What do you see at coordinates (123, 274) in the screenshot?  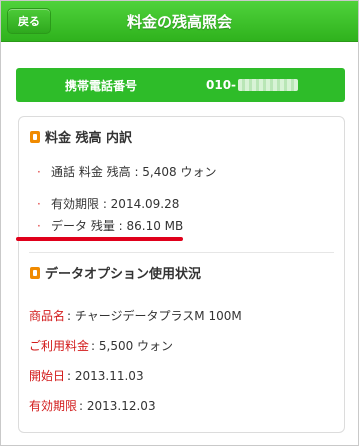 I see `data-option-section-title-text: データオプション使用状況` at bounding box center [123, 274].